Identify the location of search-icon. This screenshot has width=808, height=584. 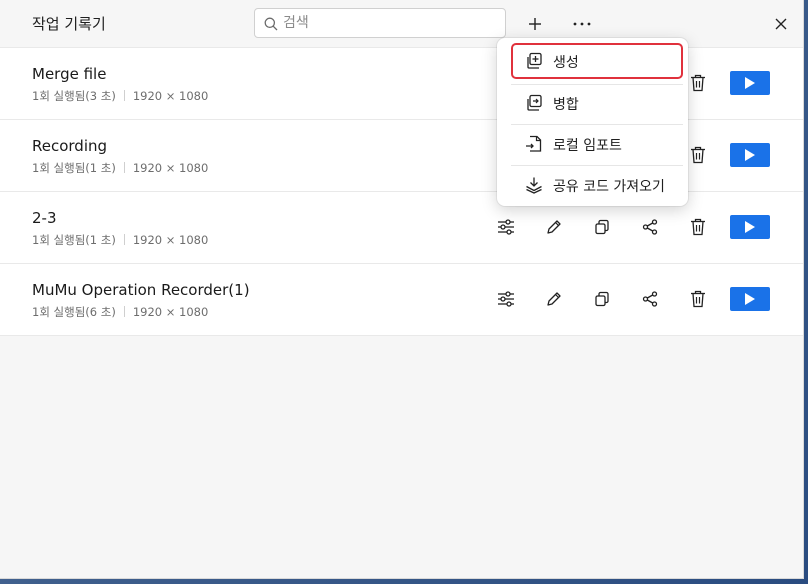
(271, 24).